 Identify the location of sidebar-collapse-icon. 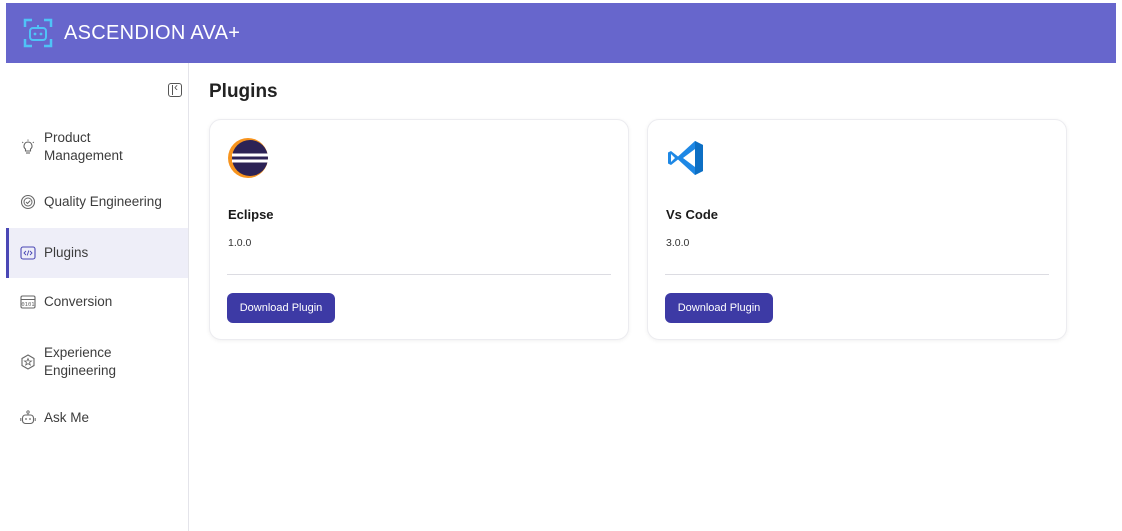
(175, 88).